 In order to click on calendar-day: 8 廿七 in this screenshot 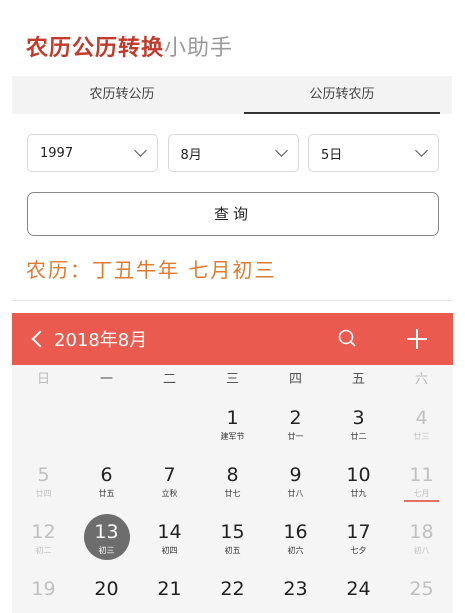, I will do `click(232, 480)`.